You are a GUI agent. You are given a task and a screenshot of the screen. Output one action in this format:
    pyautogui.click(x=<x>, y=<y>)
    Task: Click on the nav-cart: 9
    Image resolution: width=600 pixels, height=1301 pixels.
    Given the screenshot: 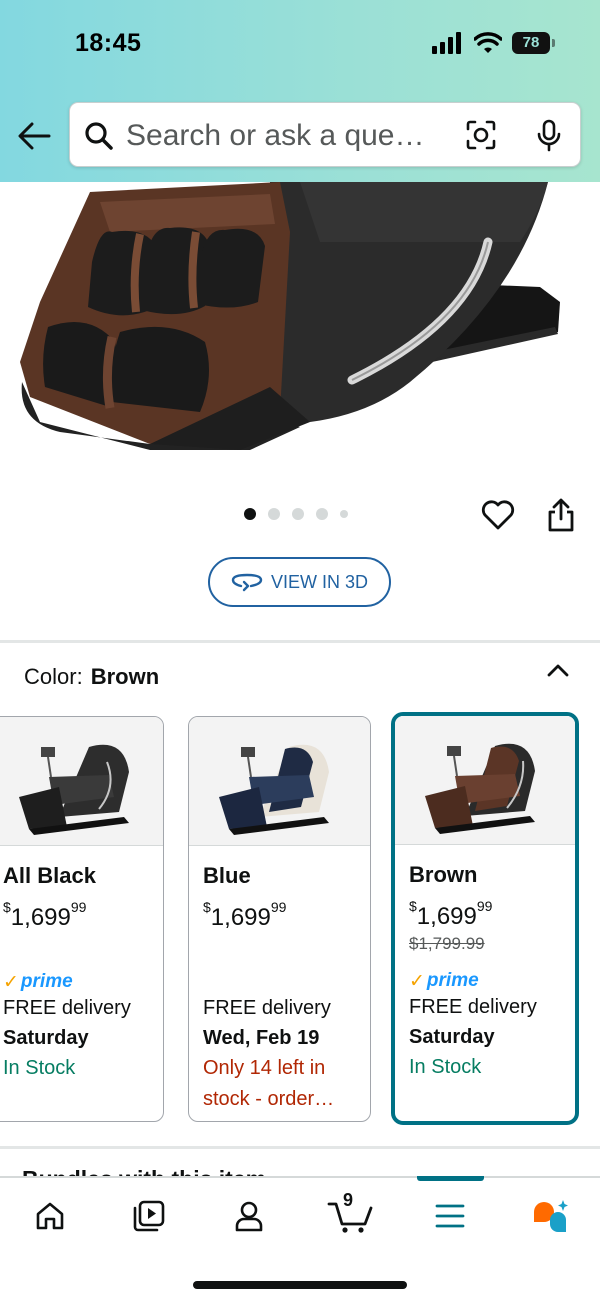 What is the action you would take?
    pyautogui.click(x=350, y=1214)
    